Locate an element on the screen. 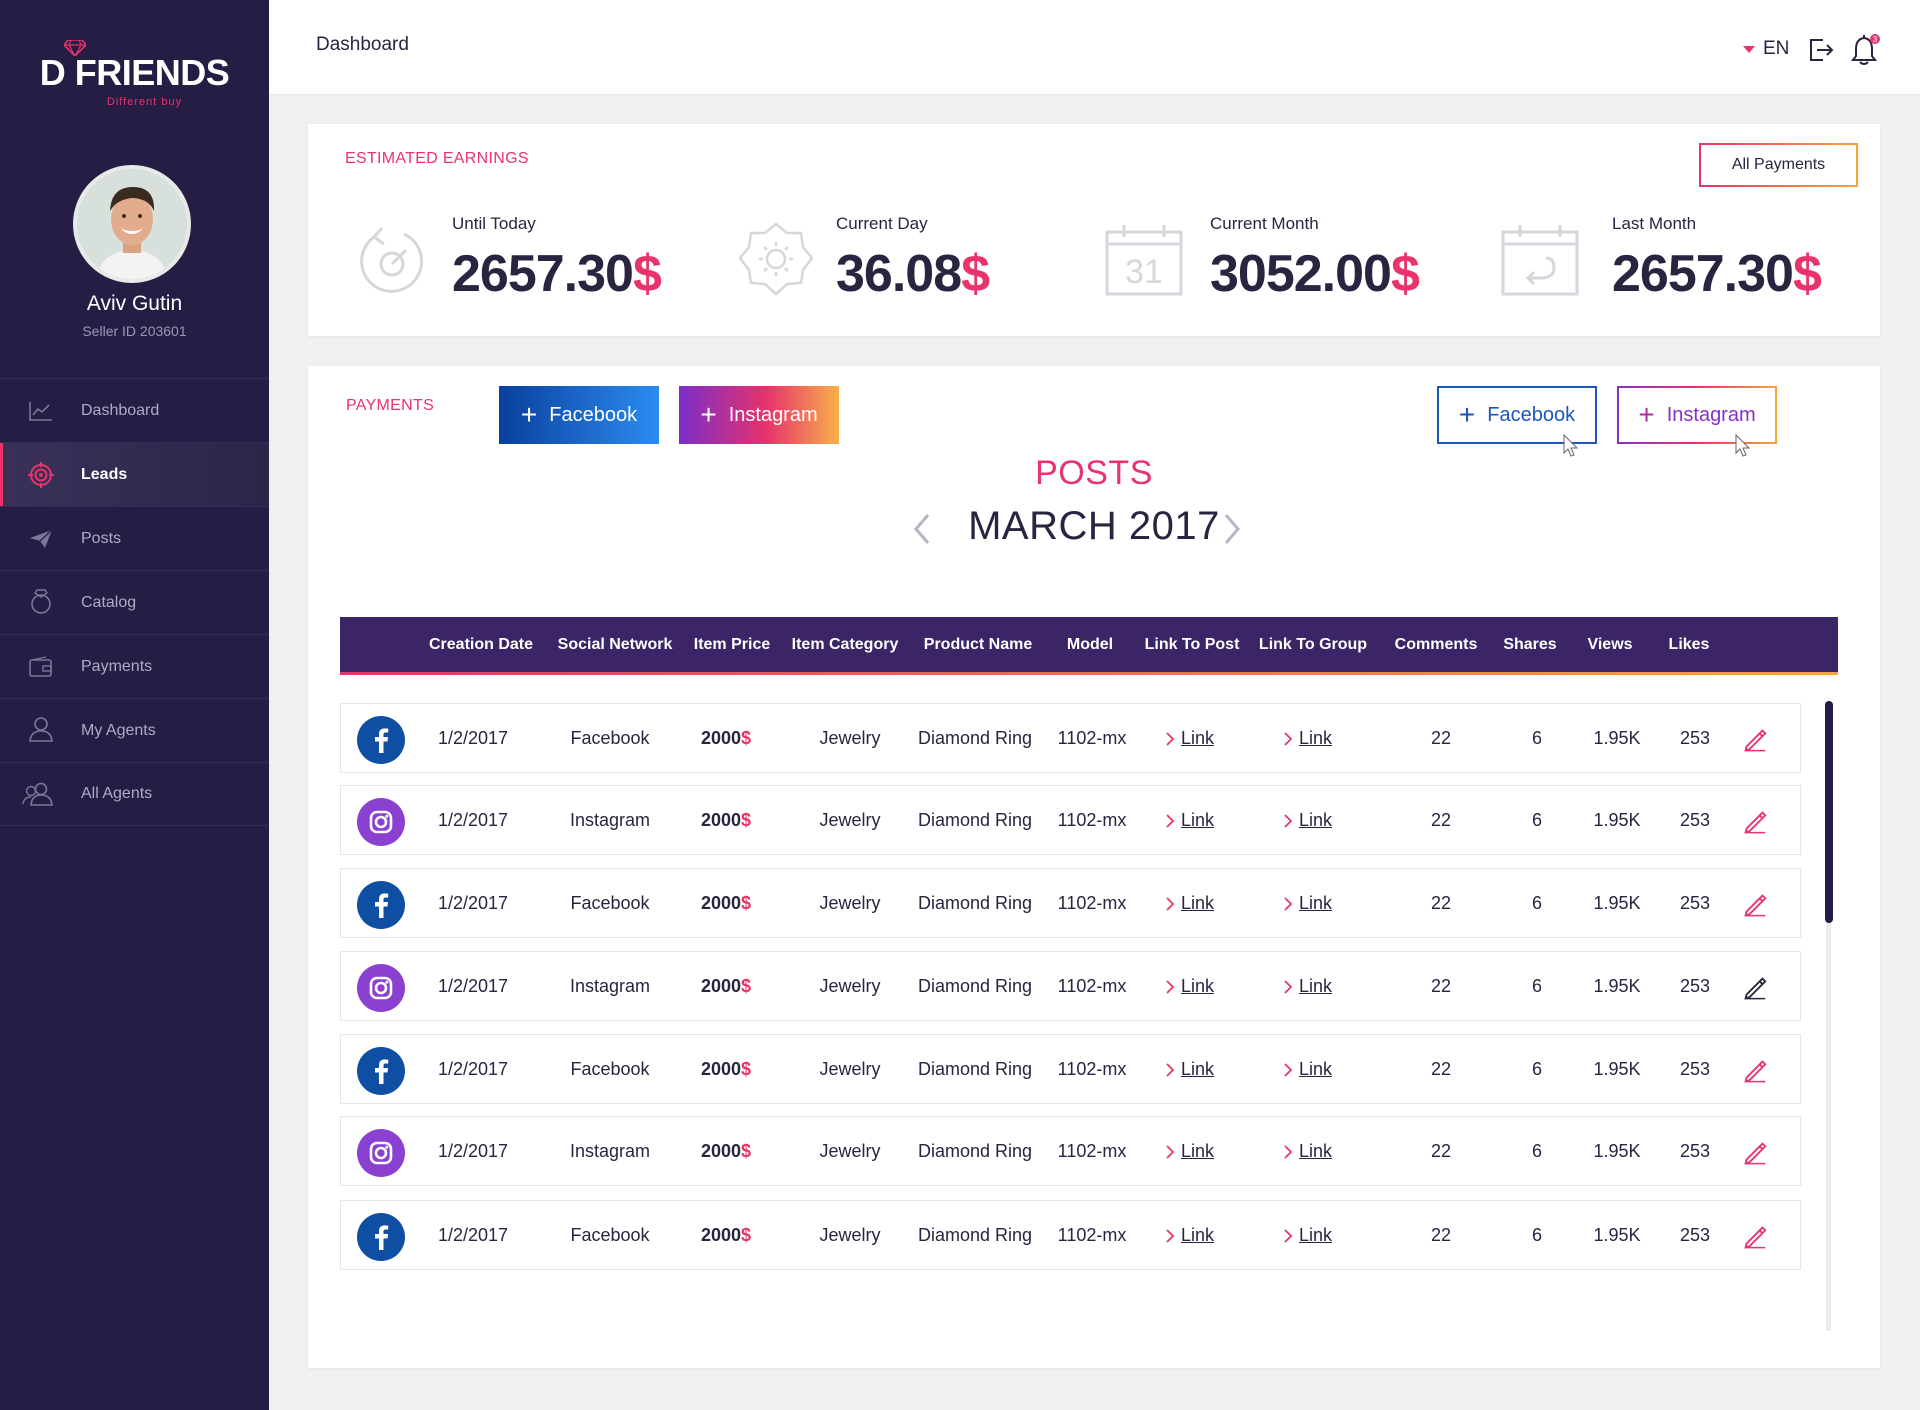 The height and width of the screenshot is (1410, 1920). scrollbar-thumb is located at coordinates (1828, 812).